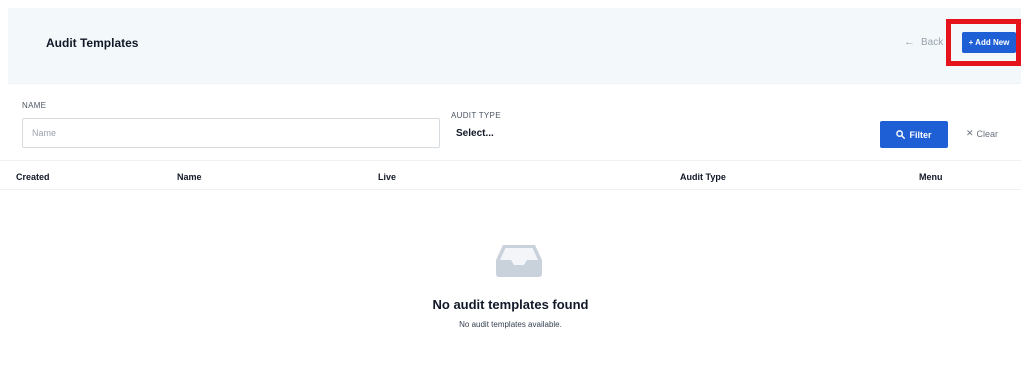  I want to click on table-header: Created Name Live Audit Type Menu, so click(510, 175).